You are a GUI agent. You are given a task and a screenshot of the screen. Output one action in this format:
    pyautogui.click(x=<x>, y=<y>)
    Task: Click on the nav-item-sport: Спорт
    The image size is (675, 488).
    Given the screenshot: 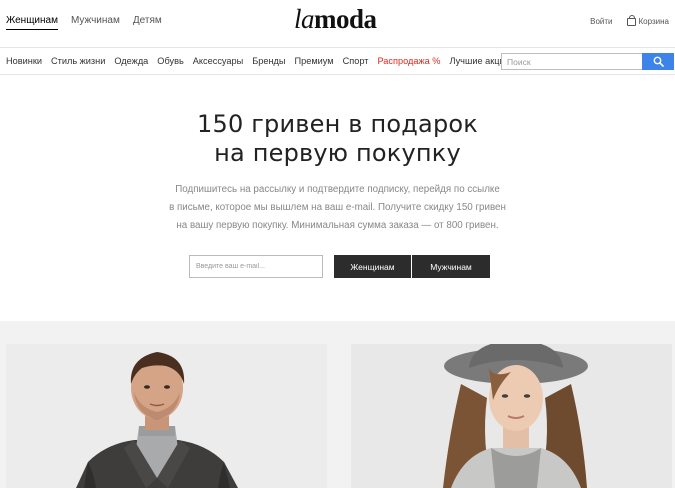 What is the action you would take?
    pyautogui.click(x=356, y=61)
    